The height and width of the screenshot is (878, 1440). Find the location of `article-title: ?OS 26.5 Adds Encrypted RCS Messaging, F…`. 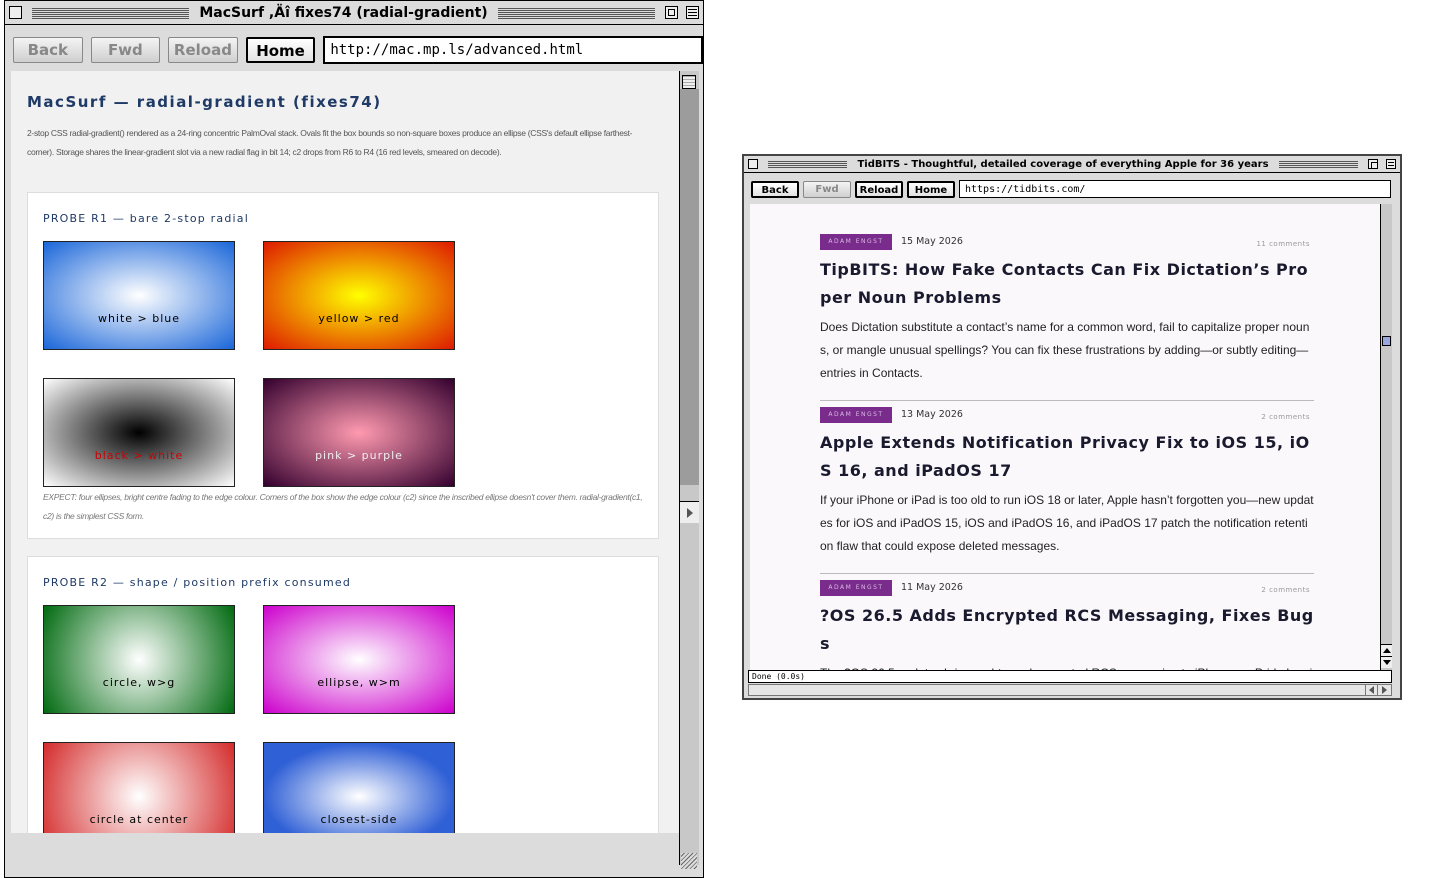

article-title: ?OS 26.5 Adds Encrypted RCS Messaging, F… is located at coordinates (1067, 630).